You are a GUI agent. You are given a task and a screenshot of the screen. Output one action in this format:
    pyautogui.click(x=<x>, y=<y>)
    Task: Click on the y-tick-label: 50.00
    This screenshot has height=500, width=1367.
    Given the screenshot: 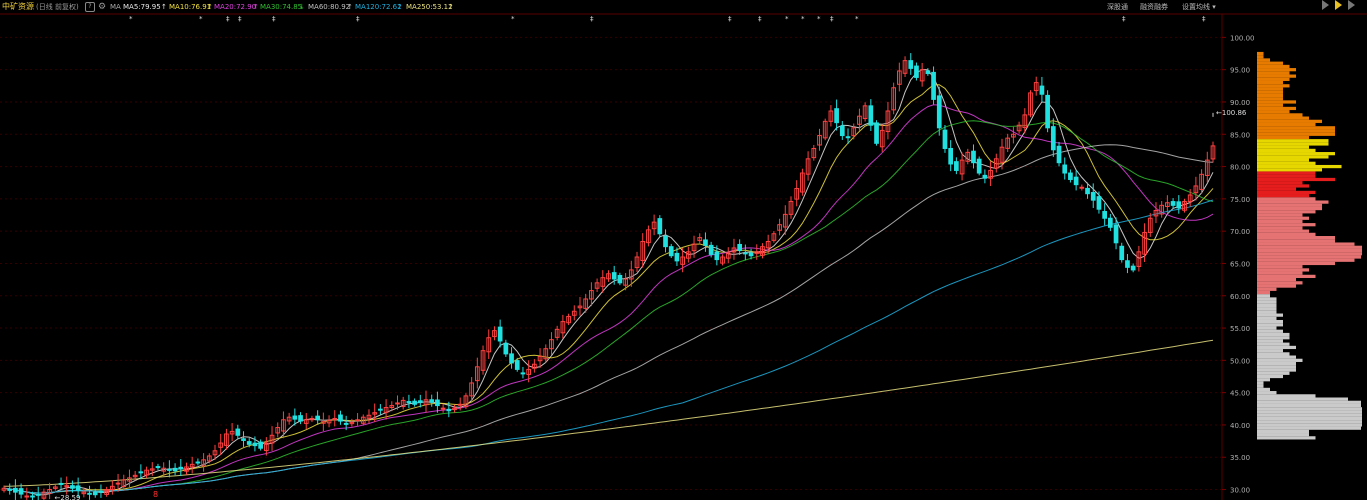 What is the action you would take?
    pyautogui.click(x=1240, y=361)
    